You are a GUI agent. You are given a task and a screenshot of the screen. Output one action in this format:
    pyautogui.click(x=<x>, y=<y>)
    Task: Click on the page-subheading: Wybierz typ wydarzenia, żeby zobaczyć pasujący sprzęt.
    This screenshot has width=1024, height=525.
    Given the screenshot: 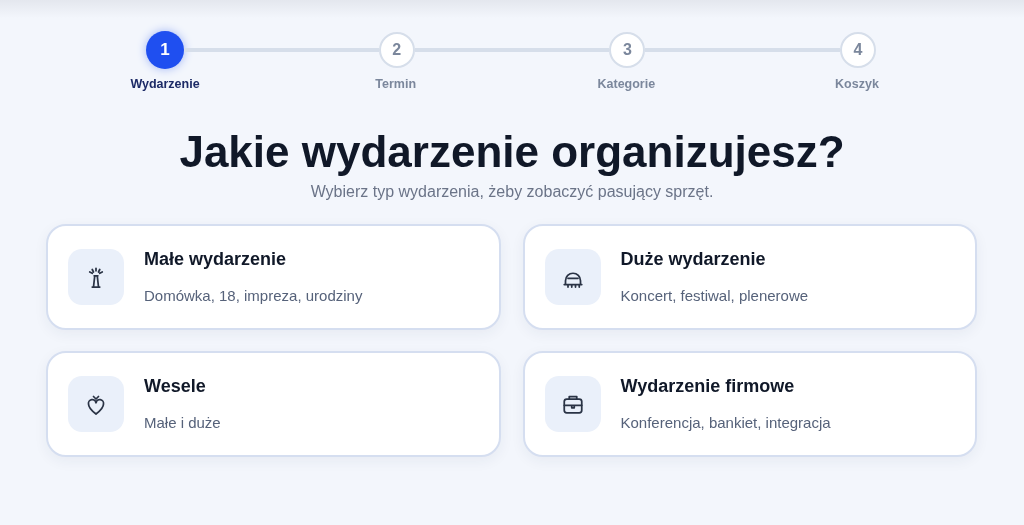 What is the action you would take?
    pyautogui.click(x=512, y=191)
    